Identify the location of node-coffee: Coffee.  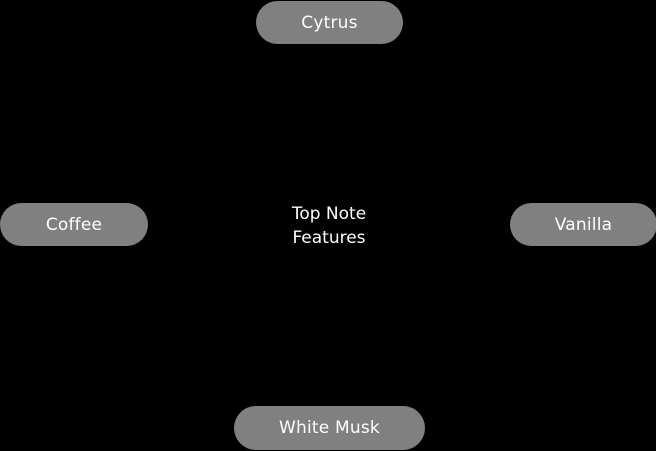
(74, 224).